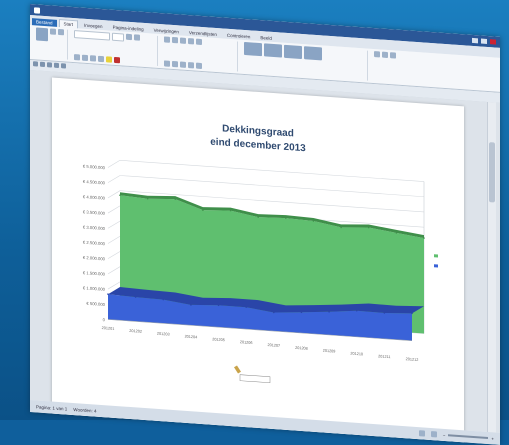 The height and width of the screenshot is (445, 509). What do you see at coordinates (175, 40) in the screenshot?
I see `numbering-icon` at bounding box center [175, 40].